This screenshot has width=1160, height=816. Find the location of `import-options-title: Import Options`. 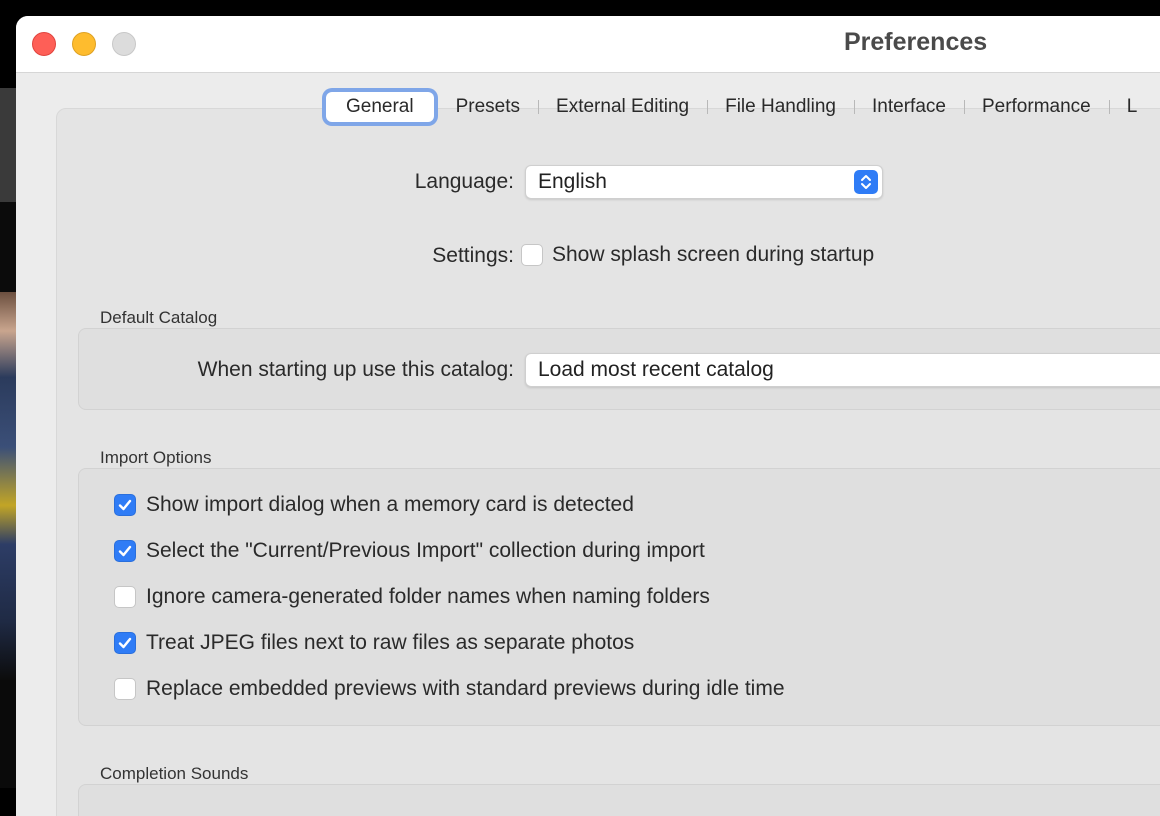

import-options-title: Import Options is located at coordinates (156, 457).